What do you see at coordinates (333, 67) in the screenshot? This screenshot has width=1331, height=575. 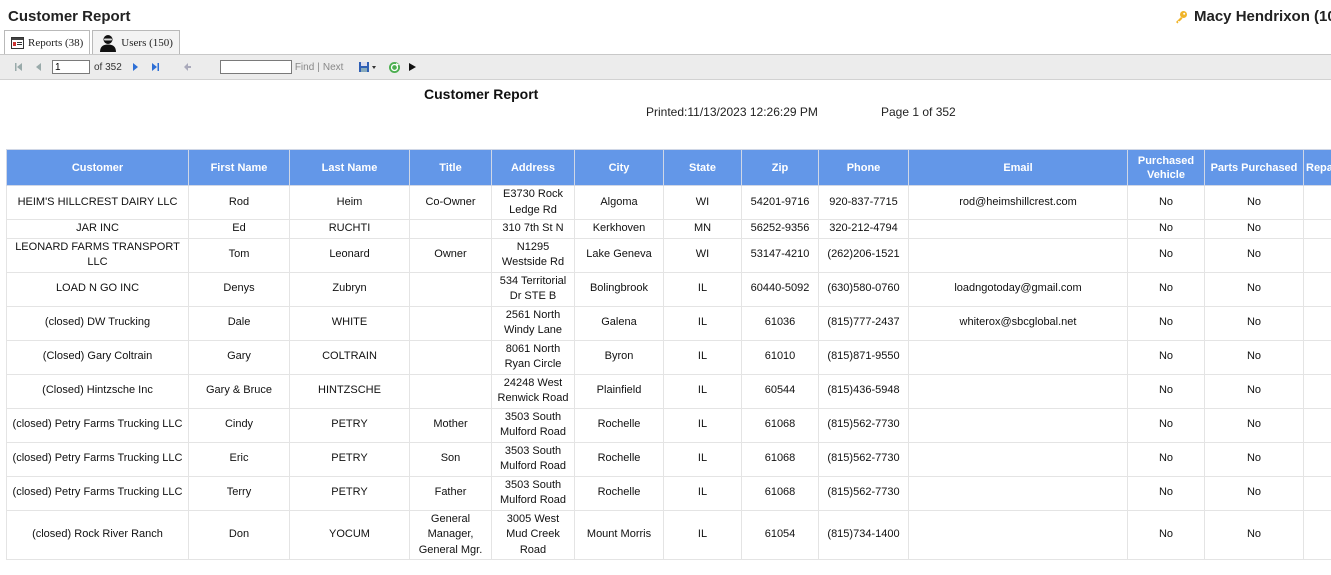 I see `next-link: Next` at bounding box center [333, 67].